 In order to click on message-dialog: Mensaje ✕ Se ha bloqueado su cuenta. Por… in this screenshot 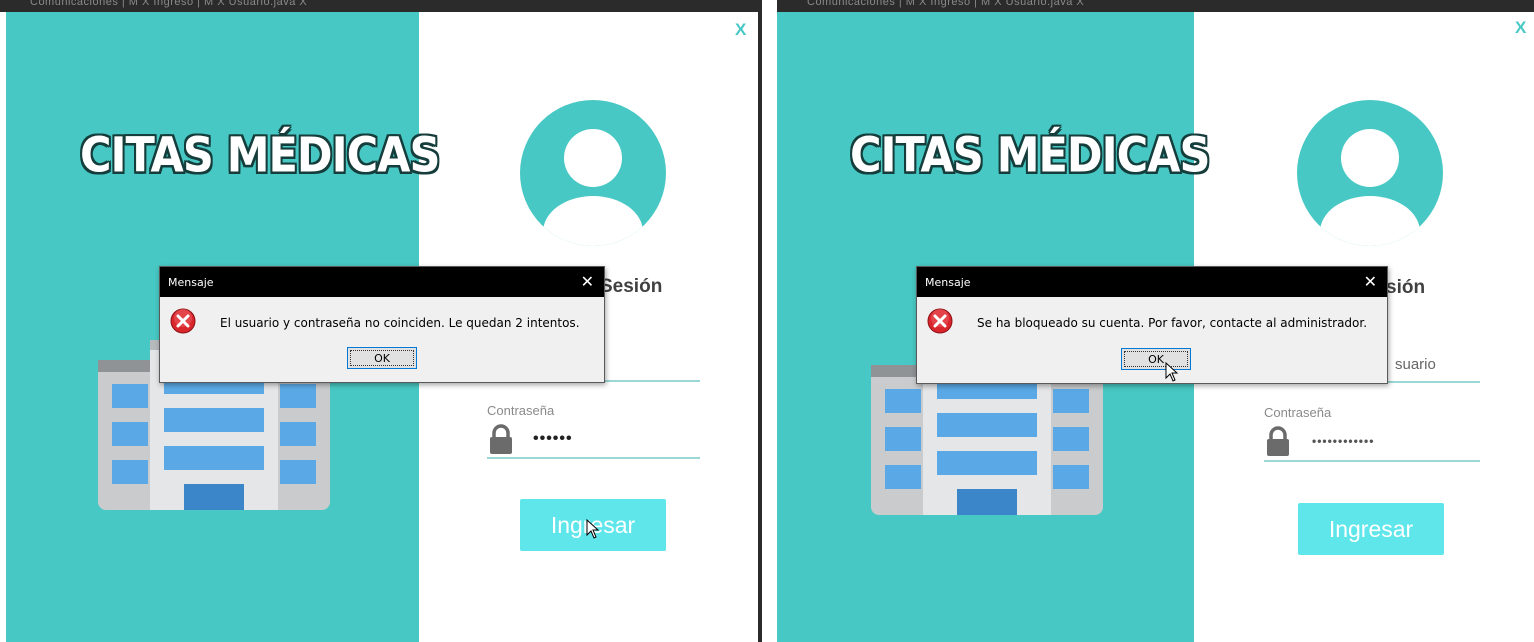, I will do `click(1152, 325)`.